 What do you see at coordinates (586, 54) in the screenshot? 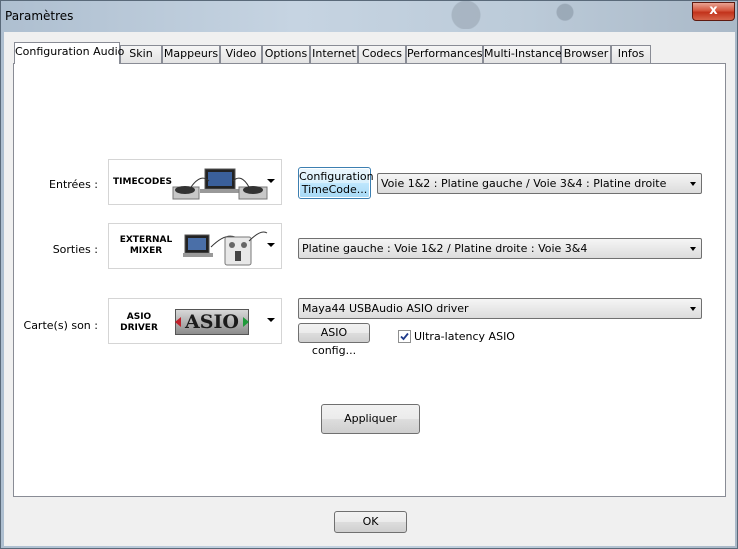
I see `tab-browser: Browser` at bounding box center [586, 54].